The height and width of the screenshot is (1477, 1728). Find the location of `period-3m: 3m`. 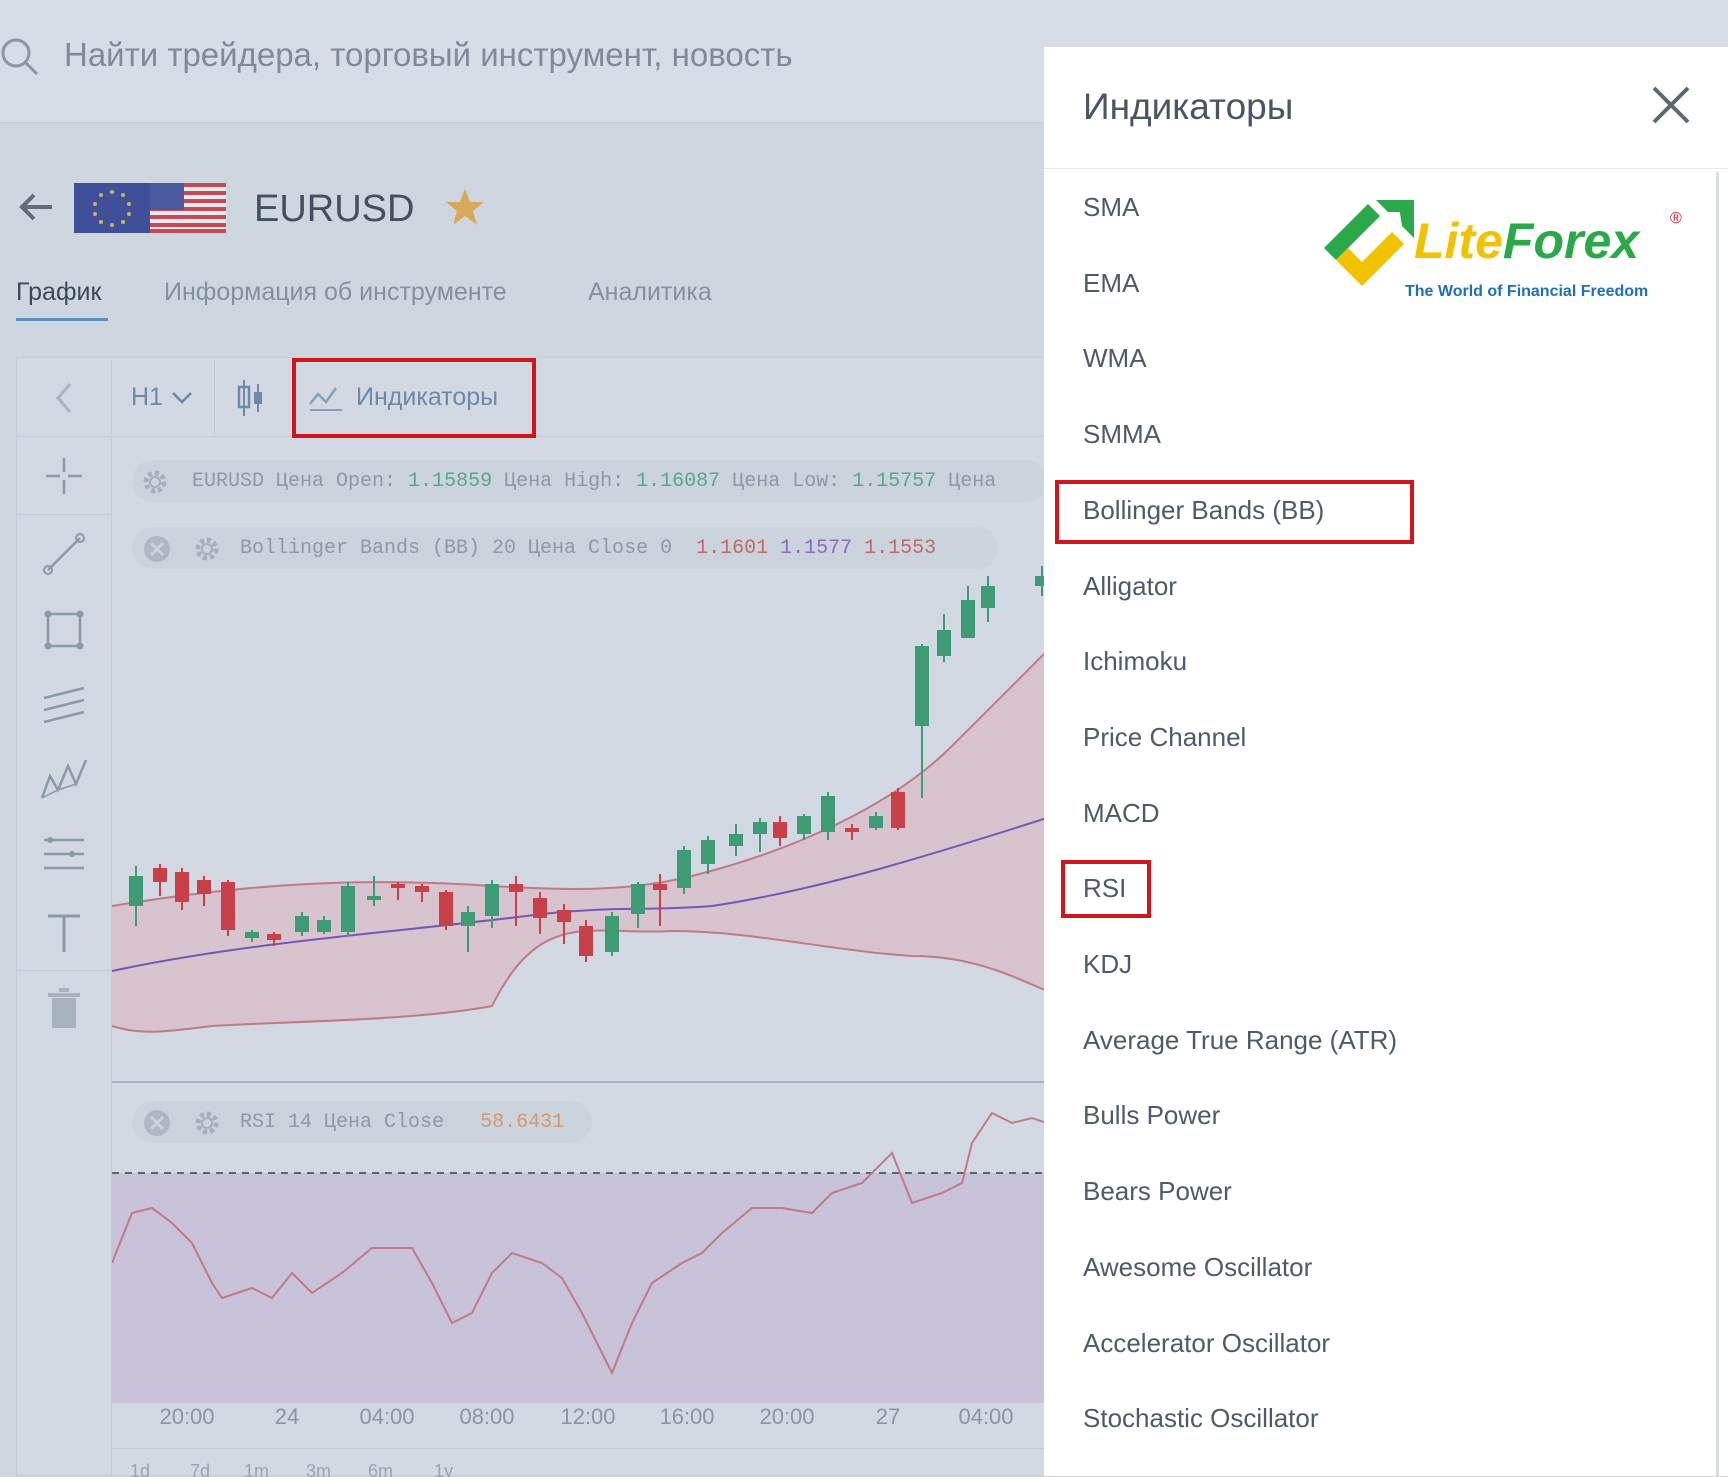

period-3m: 3m is located at coordinates (318, 1469).